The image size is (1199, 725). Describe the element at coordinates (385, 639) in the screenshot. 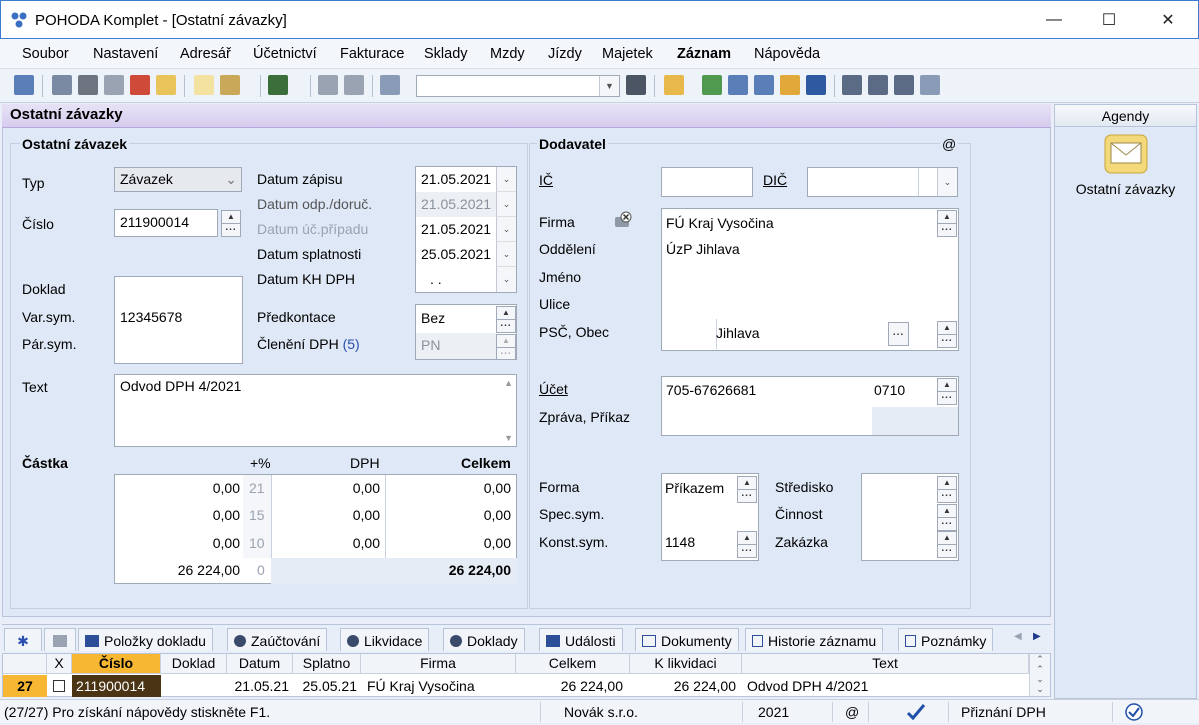

I see `tab-likvidace: Likvidace` at that location.